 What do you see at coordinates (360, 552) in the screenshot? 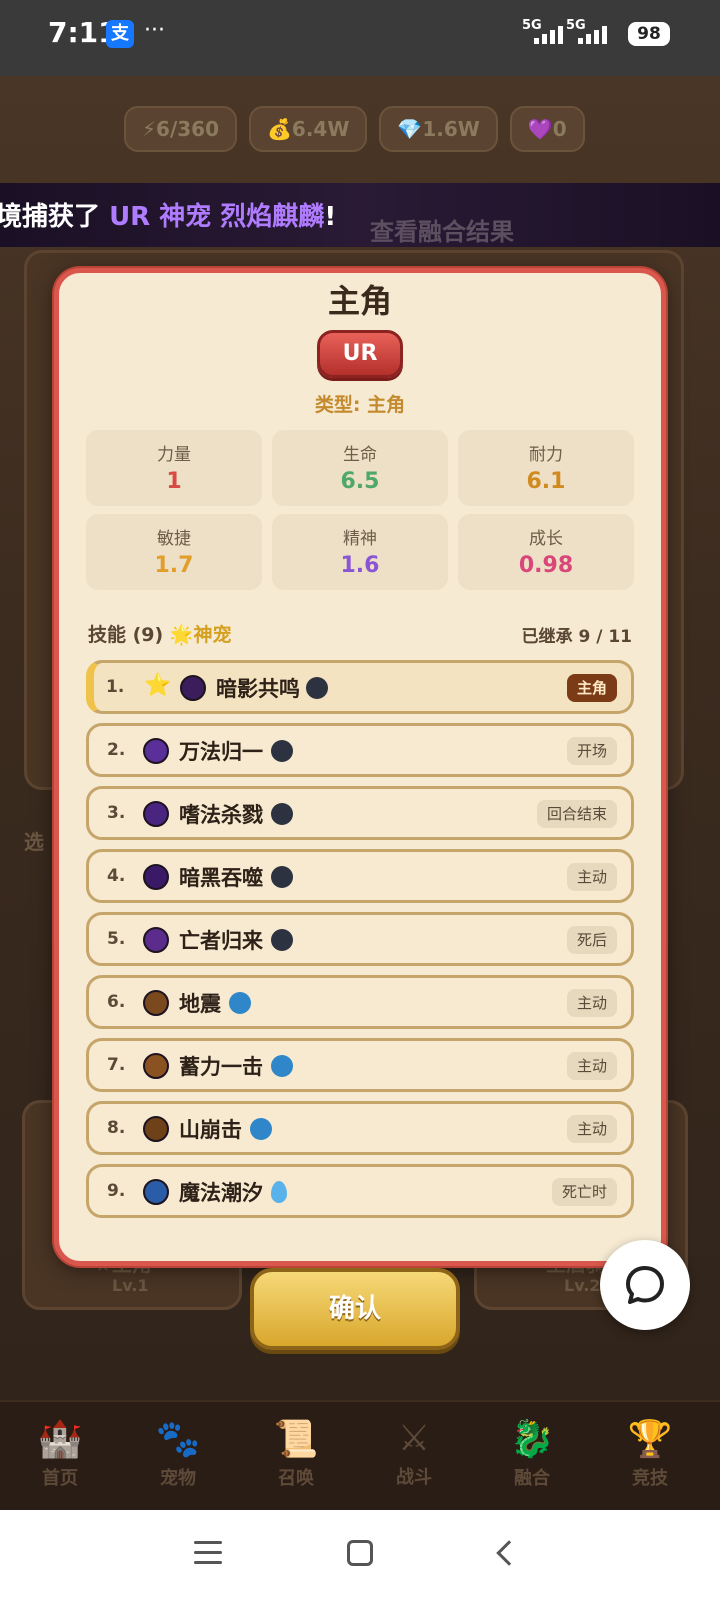
I see `stat-spirit: 精神 1.6` at bounding box center [360, 552].